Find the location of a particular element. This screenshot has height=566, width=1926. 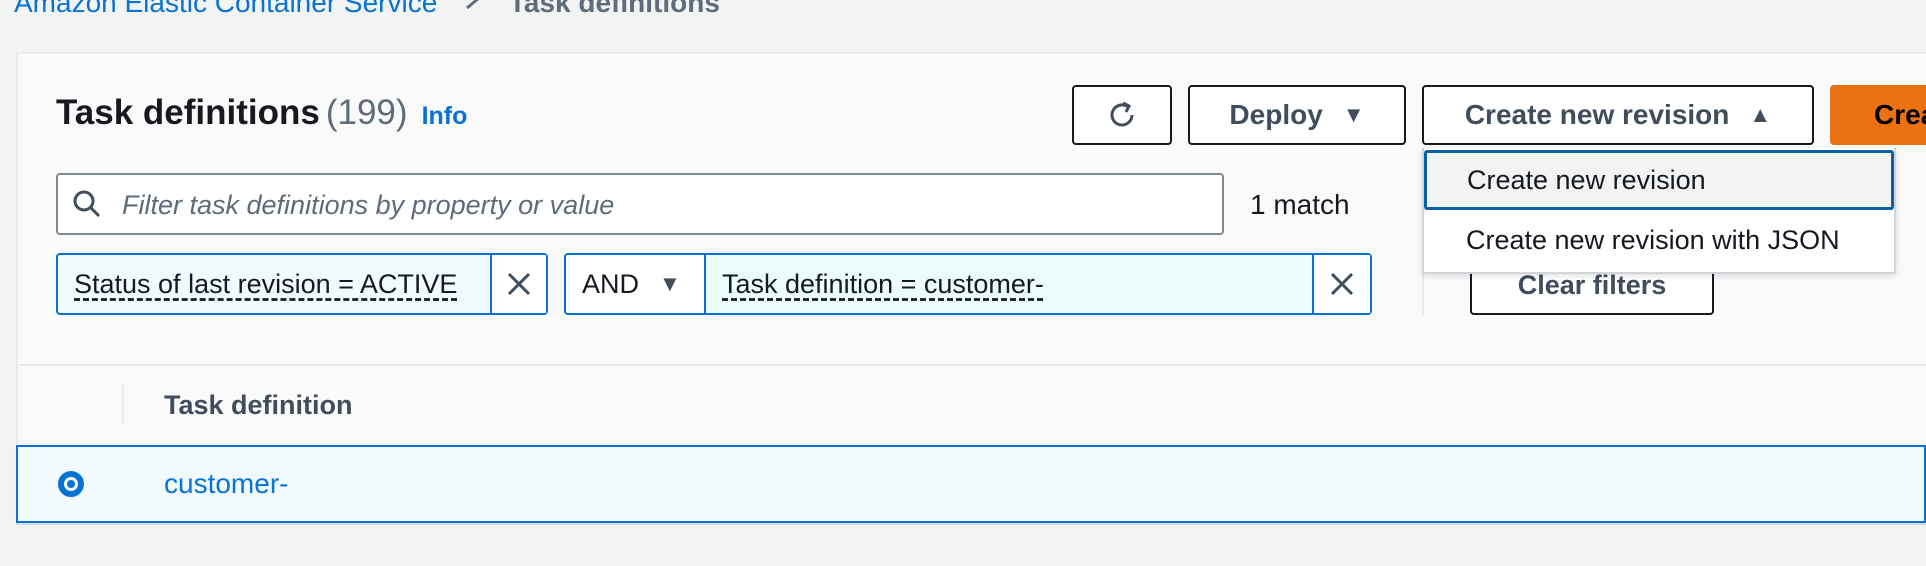

match-count: 1 match is located at coordinates (1300, 204).